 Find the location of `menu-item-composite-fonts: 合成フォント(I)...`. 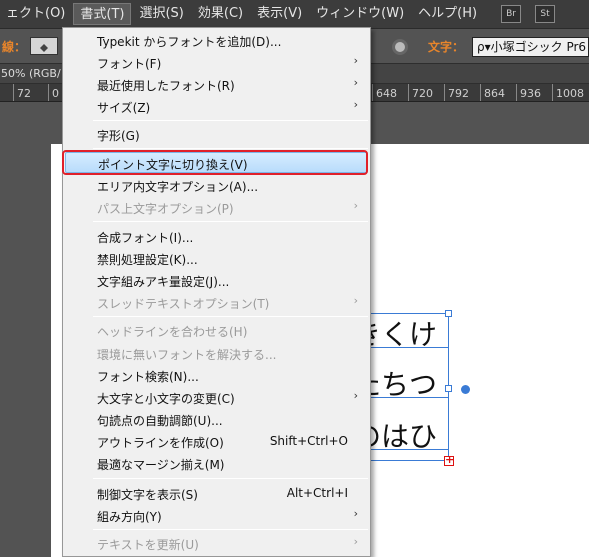

menu-item-composite-fonts: 合成フォント(I)... is located at coordinates (216, 236).